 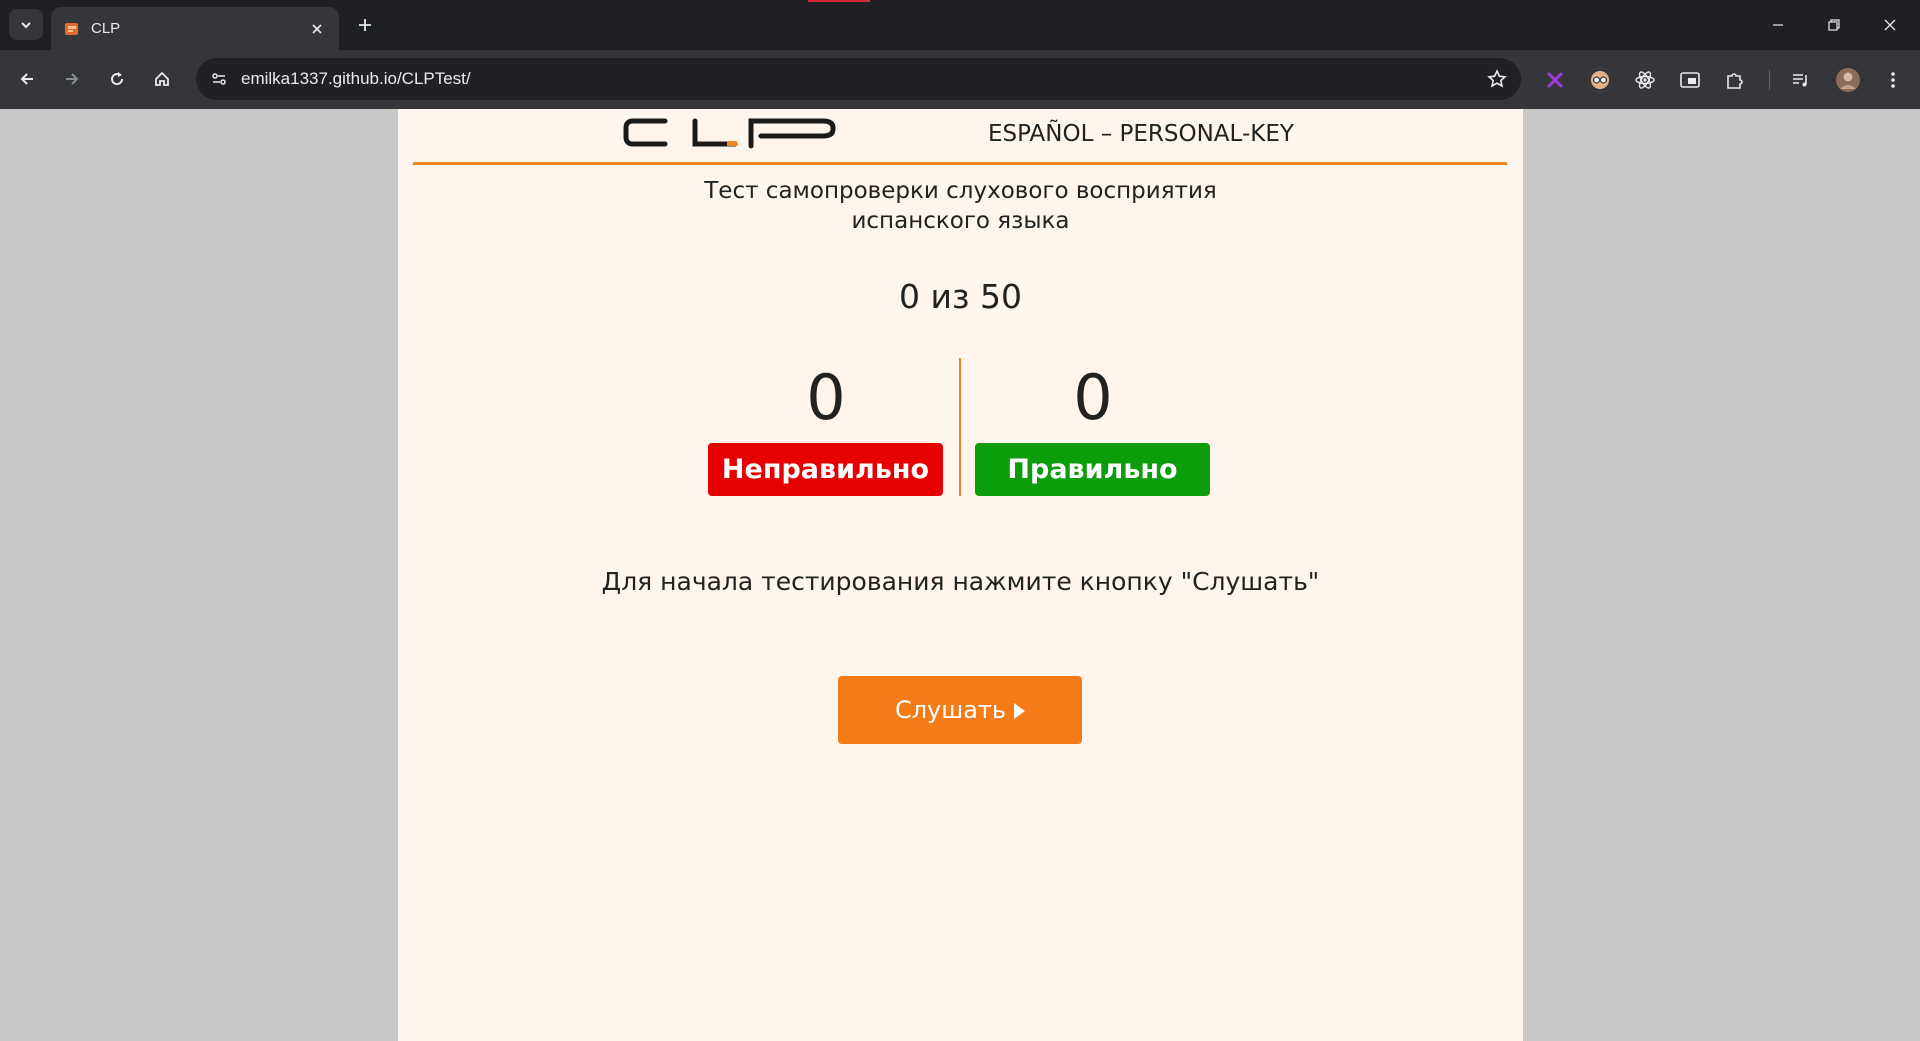 I want to click on chevron-down-icon, so click(x=26, y=24).